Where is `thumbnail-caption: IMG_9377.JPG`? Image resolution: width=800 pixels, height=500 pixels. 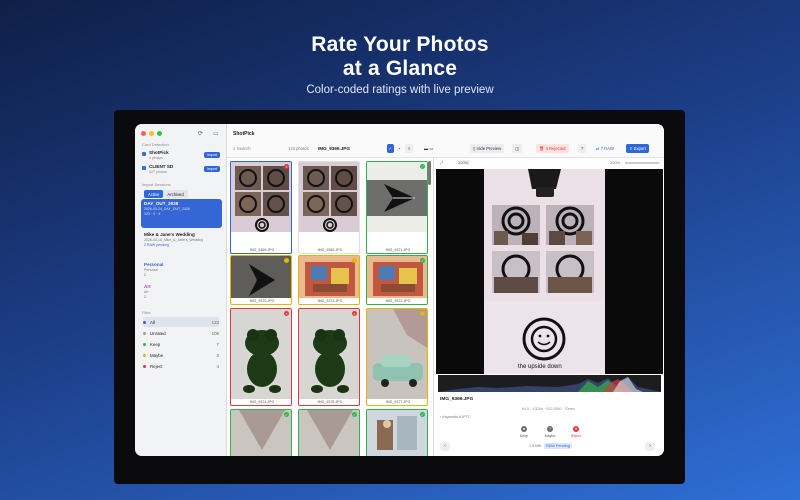 thumbnail-caption: IMG_9377.JPG is located at coordinates (398, 402).